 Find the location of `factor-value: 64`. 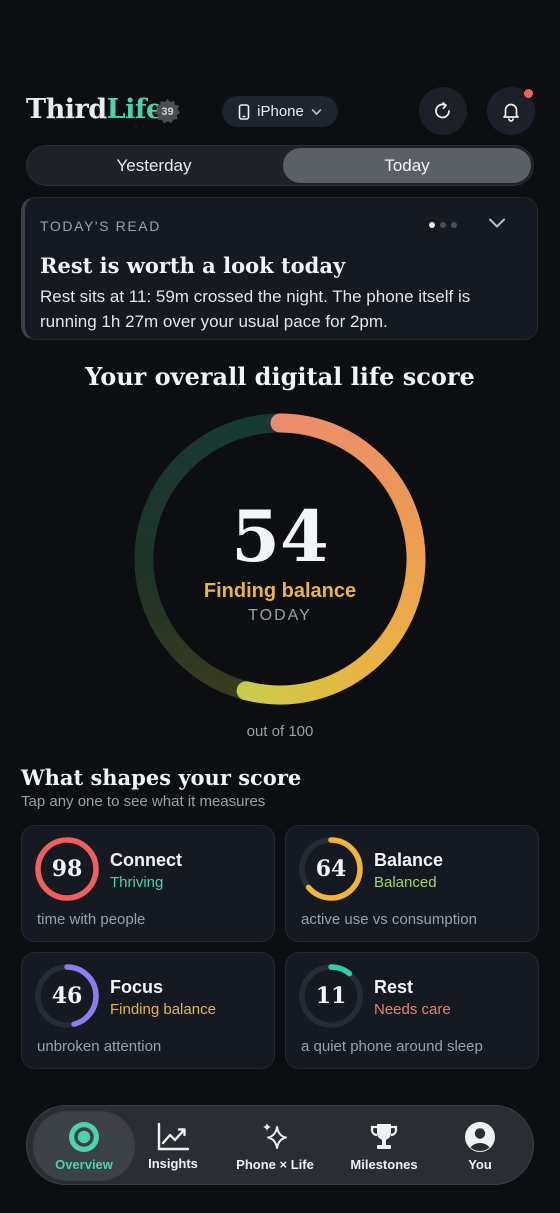

factor-value: 64 is located at coordinates (331, 869).